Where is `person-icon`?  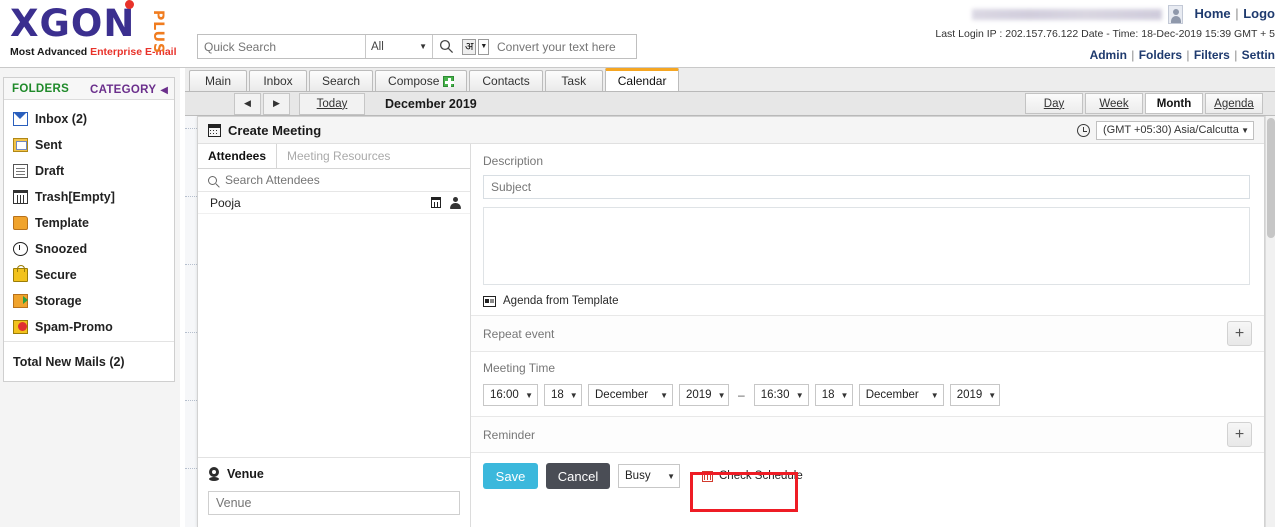
person-icon is located at coordinates (455, 202).